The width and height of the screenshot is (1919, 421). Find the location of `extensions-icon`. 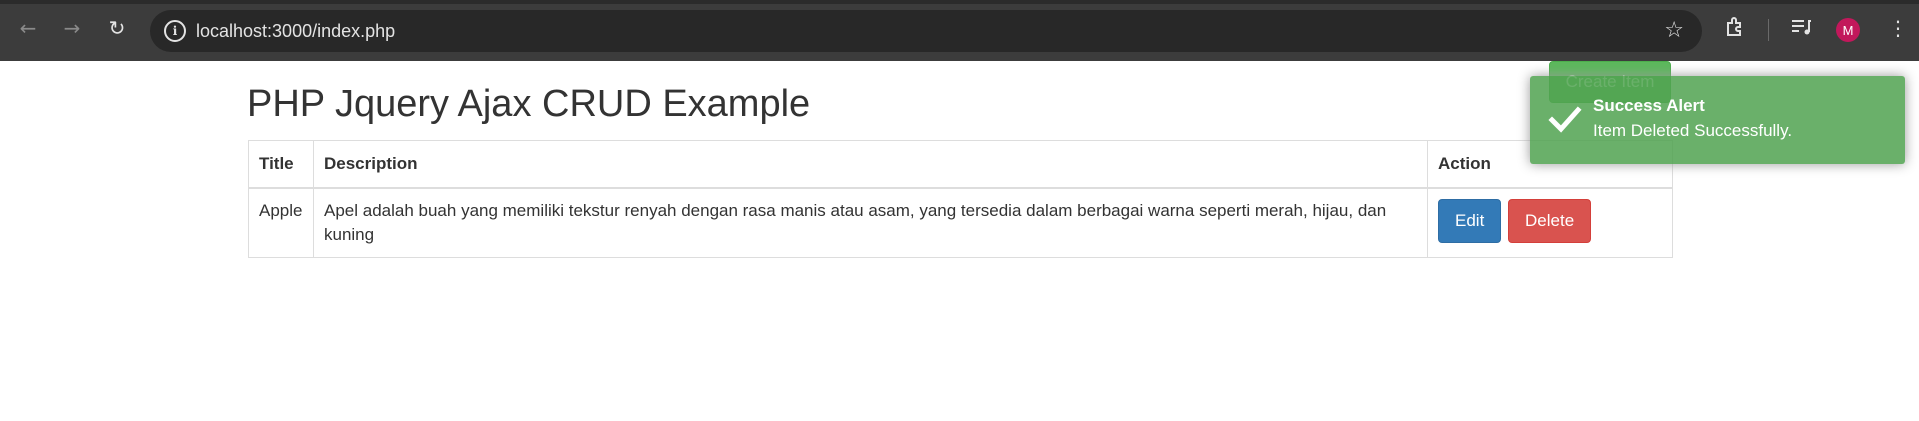

extensions-icon is located at coordinates (1735, 29).